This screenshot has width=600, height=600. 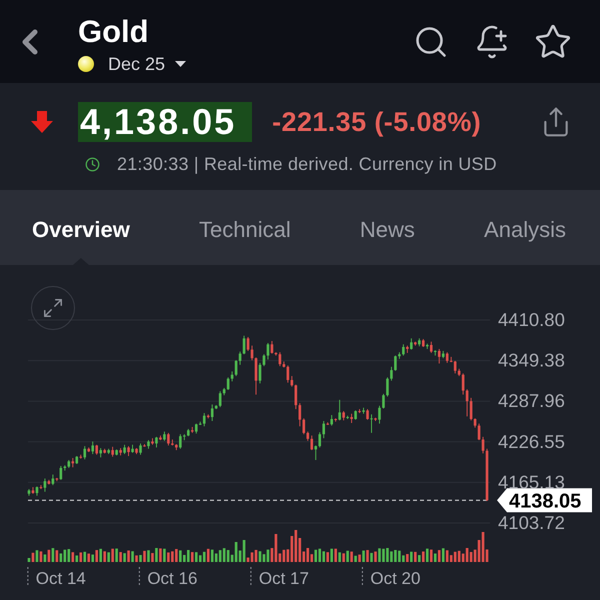 I want to click on caret-icon, so click(x=180, y=64).